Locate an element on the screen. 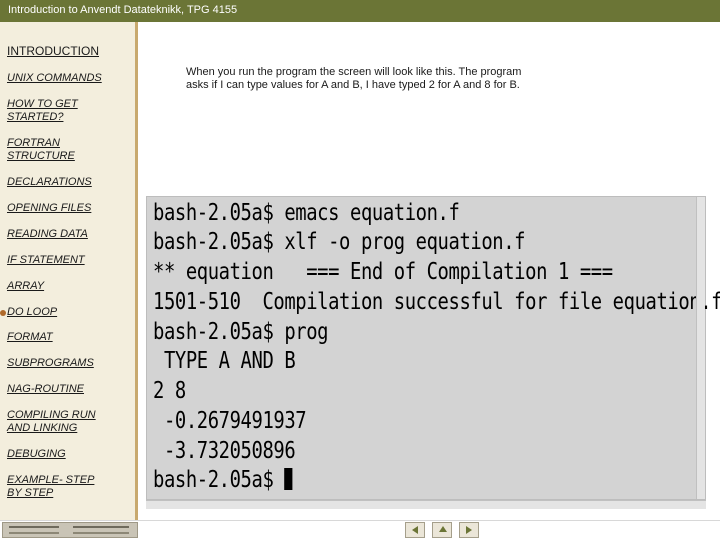 This screenshot has height=541, width=720. horizontal-scrollbar is located at coordinates (426, 504).